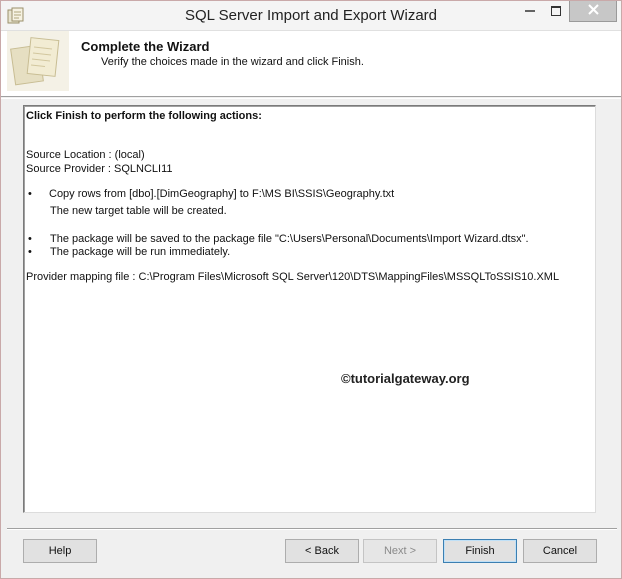 The height and width of the screenshot is (579, 622). Describe the element at coordinates (311, 16) in the screenshot. I see `title-bar: SQL Server Import and Export Wizard` at that location.